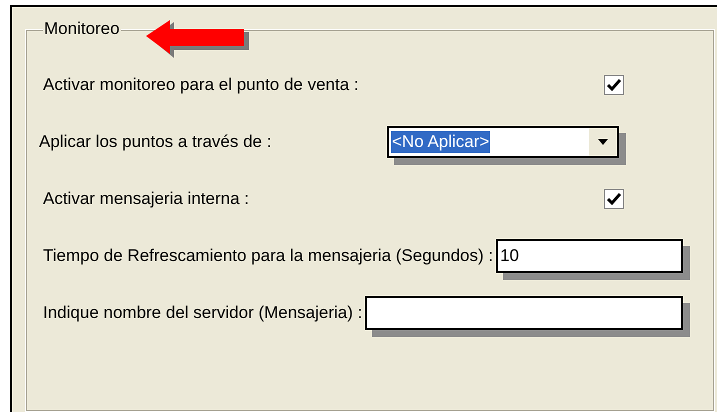 The image size is (717, 412). Describe the element at coordinates (201, 85) in the screenshot. I see `field-label: Activar monitoreo para el punto de venta :` at that location.